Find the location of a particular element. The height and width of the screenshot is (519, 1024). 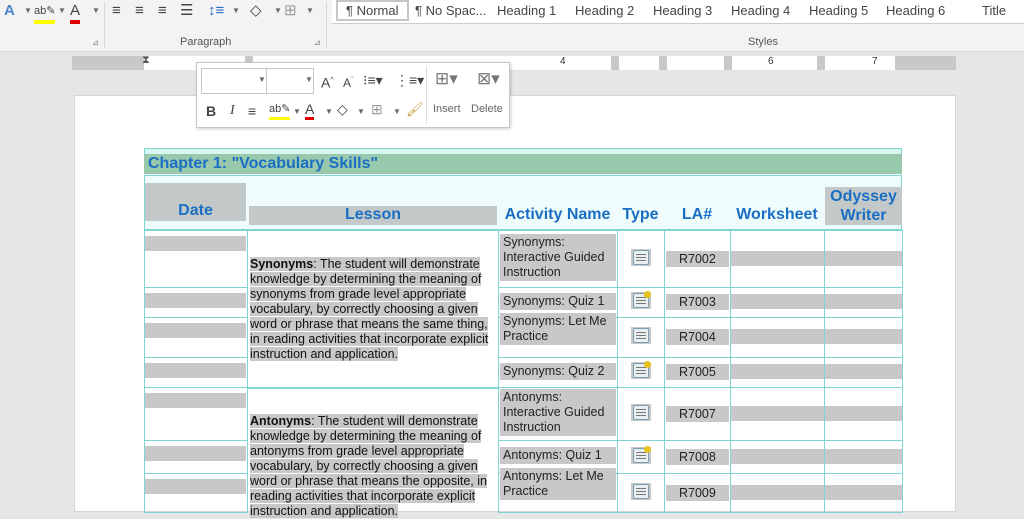

style-heading-1: Heading 1 is located at coordinates (526, 10).